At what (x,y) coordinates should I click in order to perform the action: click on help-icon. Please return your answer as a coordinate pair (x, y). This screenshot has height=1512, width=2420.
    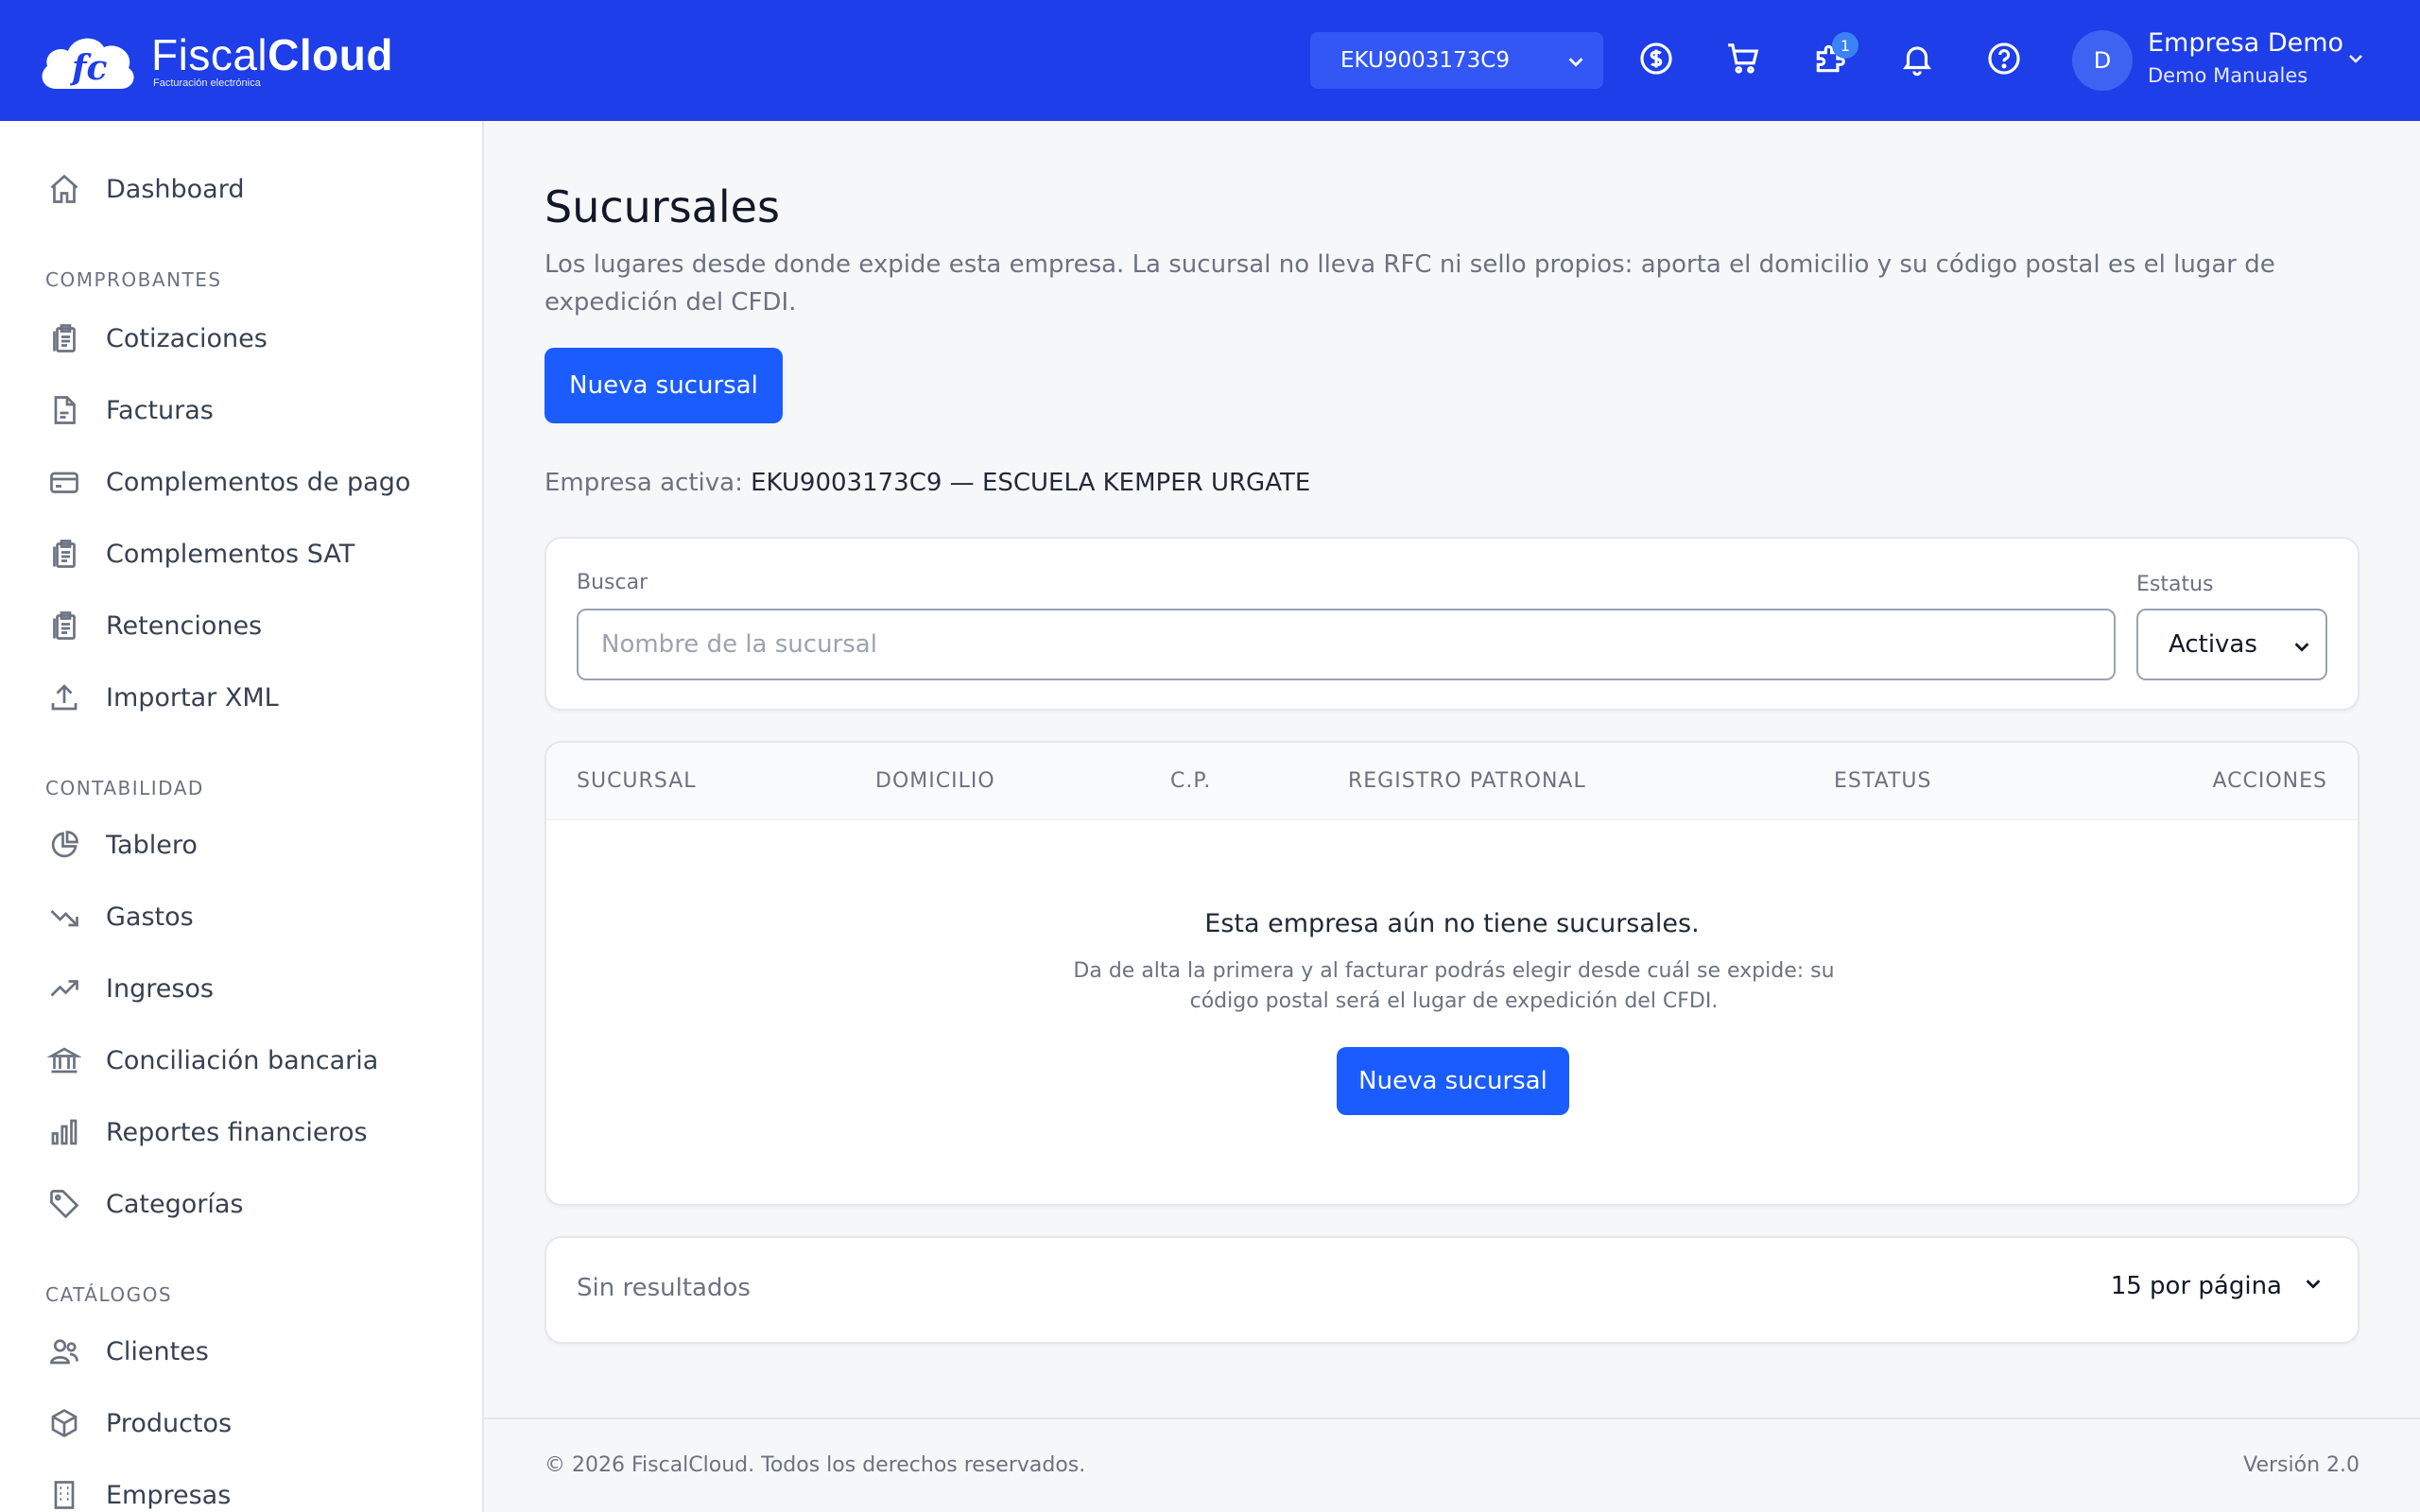
    Looking at the image, I should click on (2004, 58).